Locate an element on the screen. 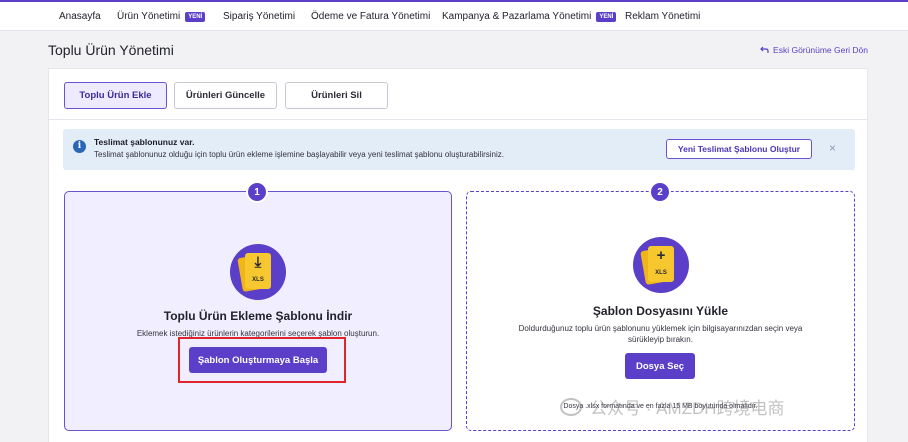 This screenshot has width=908, height=442. watermark: 公众号 · AMZDH跨境电商 is located at coordinates (672, 406).